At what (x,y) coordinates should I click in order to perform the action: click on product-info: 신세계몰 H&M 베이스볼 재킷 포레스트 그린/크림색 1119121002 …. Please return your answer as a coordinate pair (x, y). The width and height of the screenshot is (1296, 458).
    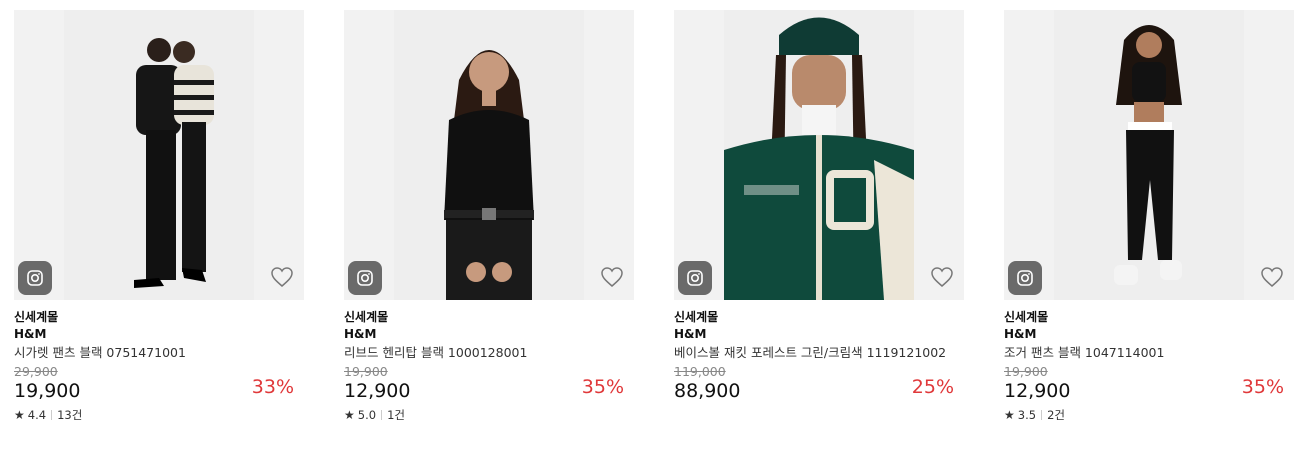
    Looking at the image, I should click on (819, 351).